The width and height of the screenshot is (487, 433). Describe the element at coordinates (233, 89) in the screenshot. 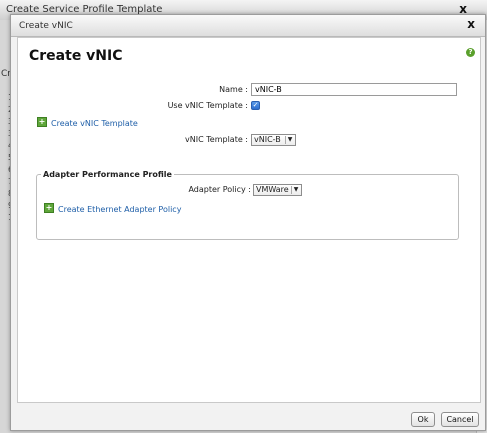

I see `name-label: Name :` at that location.